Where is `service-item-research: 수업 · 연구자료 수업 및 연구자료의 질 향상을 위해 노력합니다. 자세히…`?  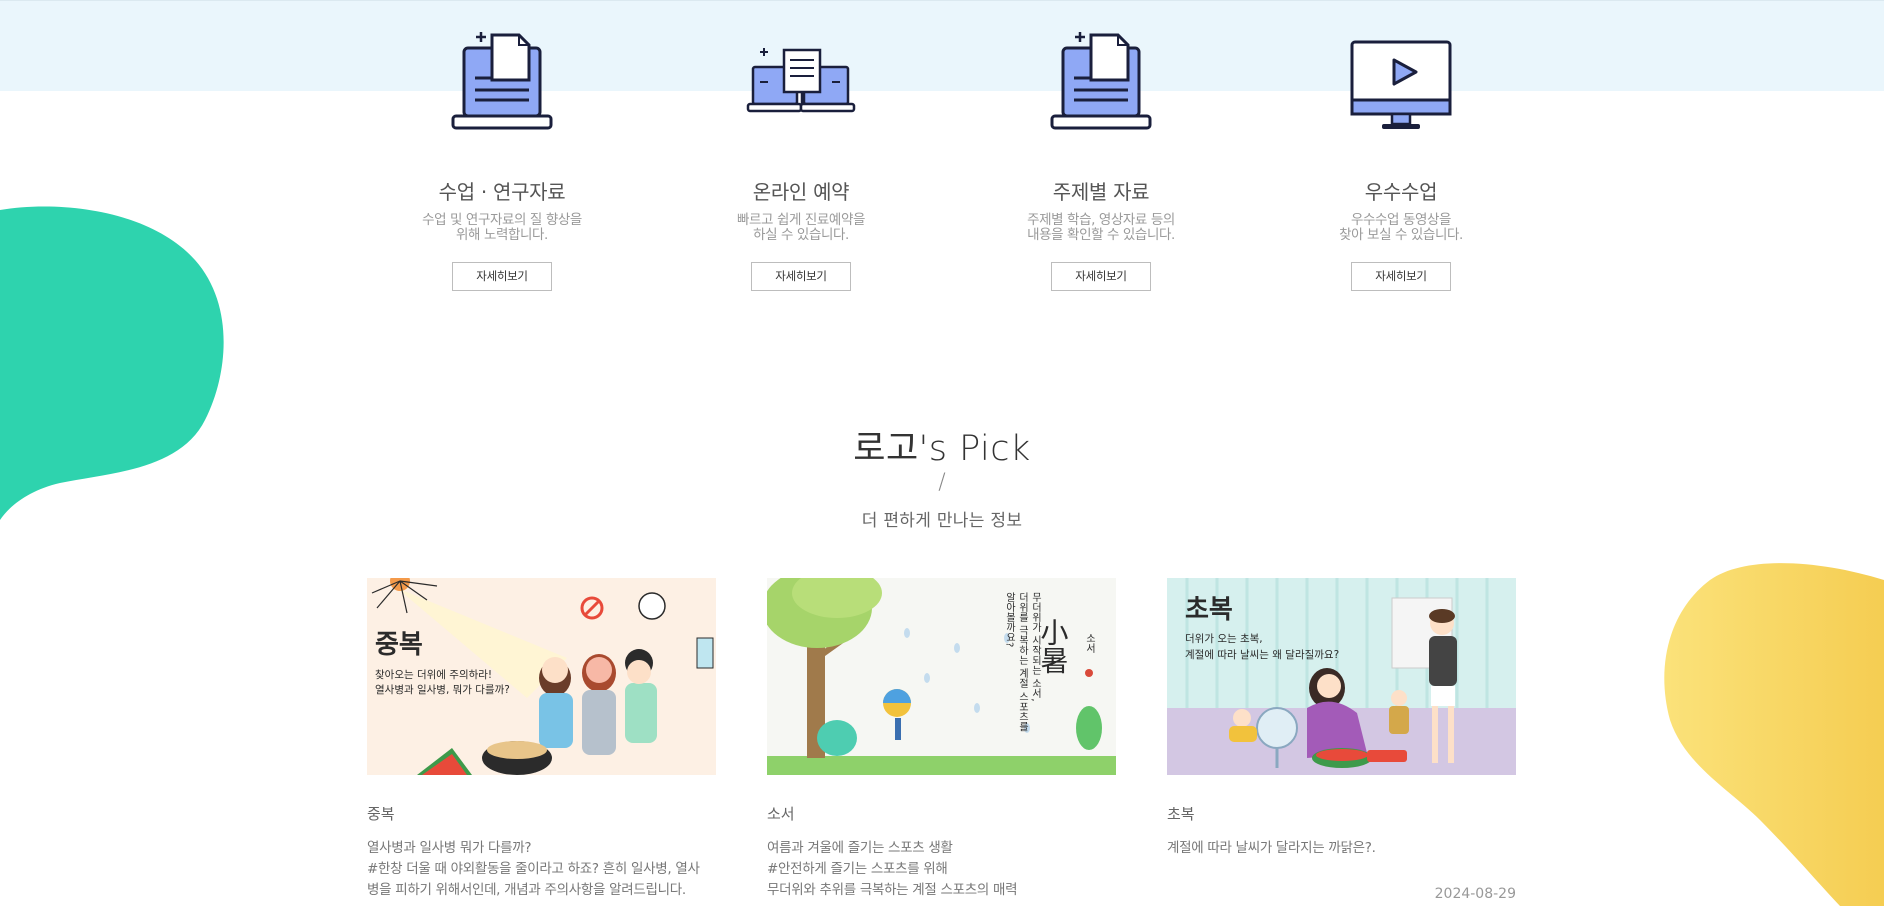 service-item-research: 수업 · 연구자료 수업 및 연구자료의 질 향상을 위해 노력합니다. 자세히… is located at coordinates (502, 160).